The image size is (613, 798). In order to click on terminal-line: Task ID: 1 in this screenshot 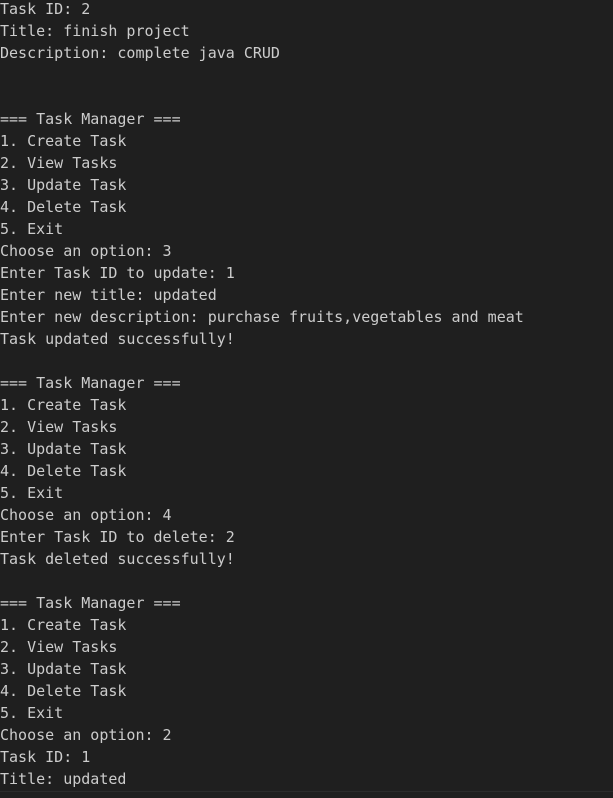, I will do `click(45, 757)`.